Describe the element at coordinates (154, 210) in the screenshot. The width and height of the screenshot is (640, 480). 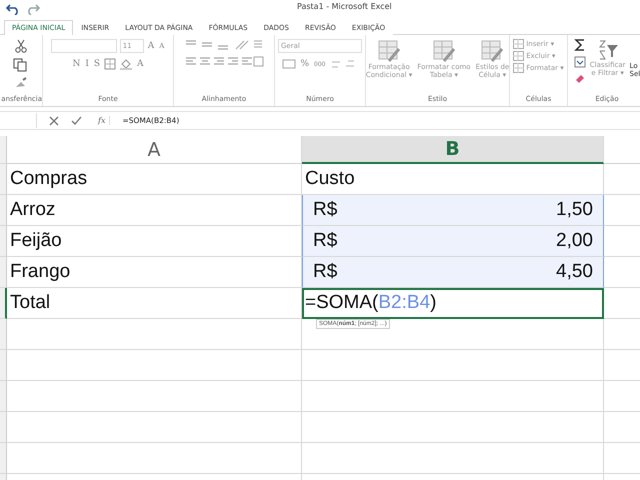
I see `table-cell: Arroz` at that location.